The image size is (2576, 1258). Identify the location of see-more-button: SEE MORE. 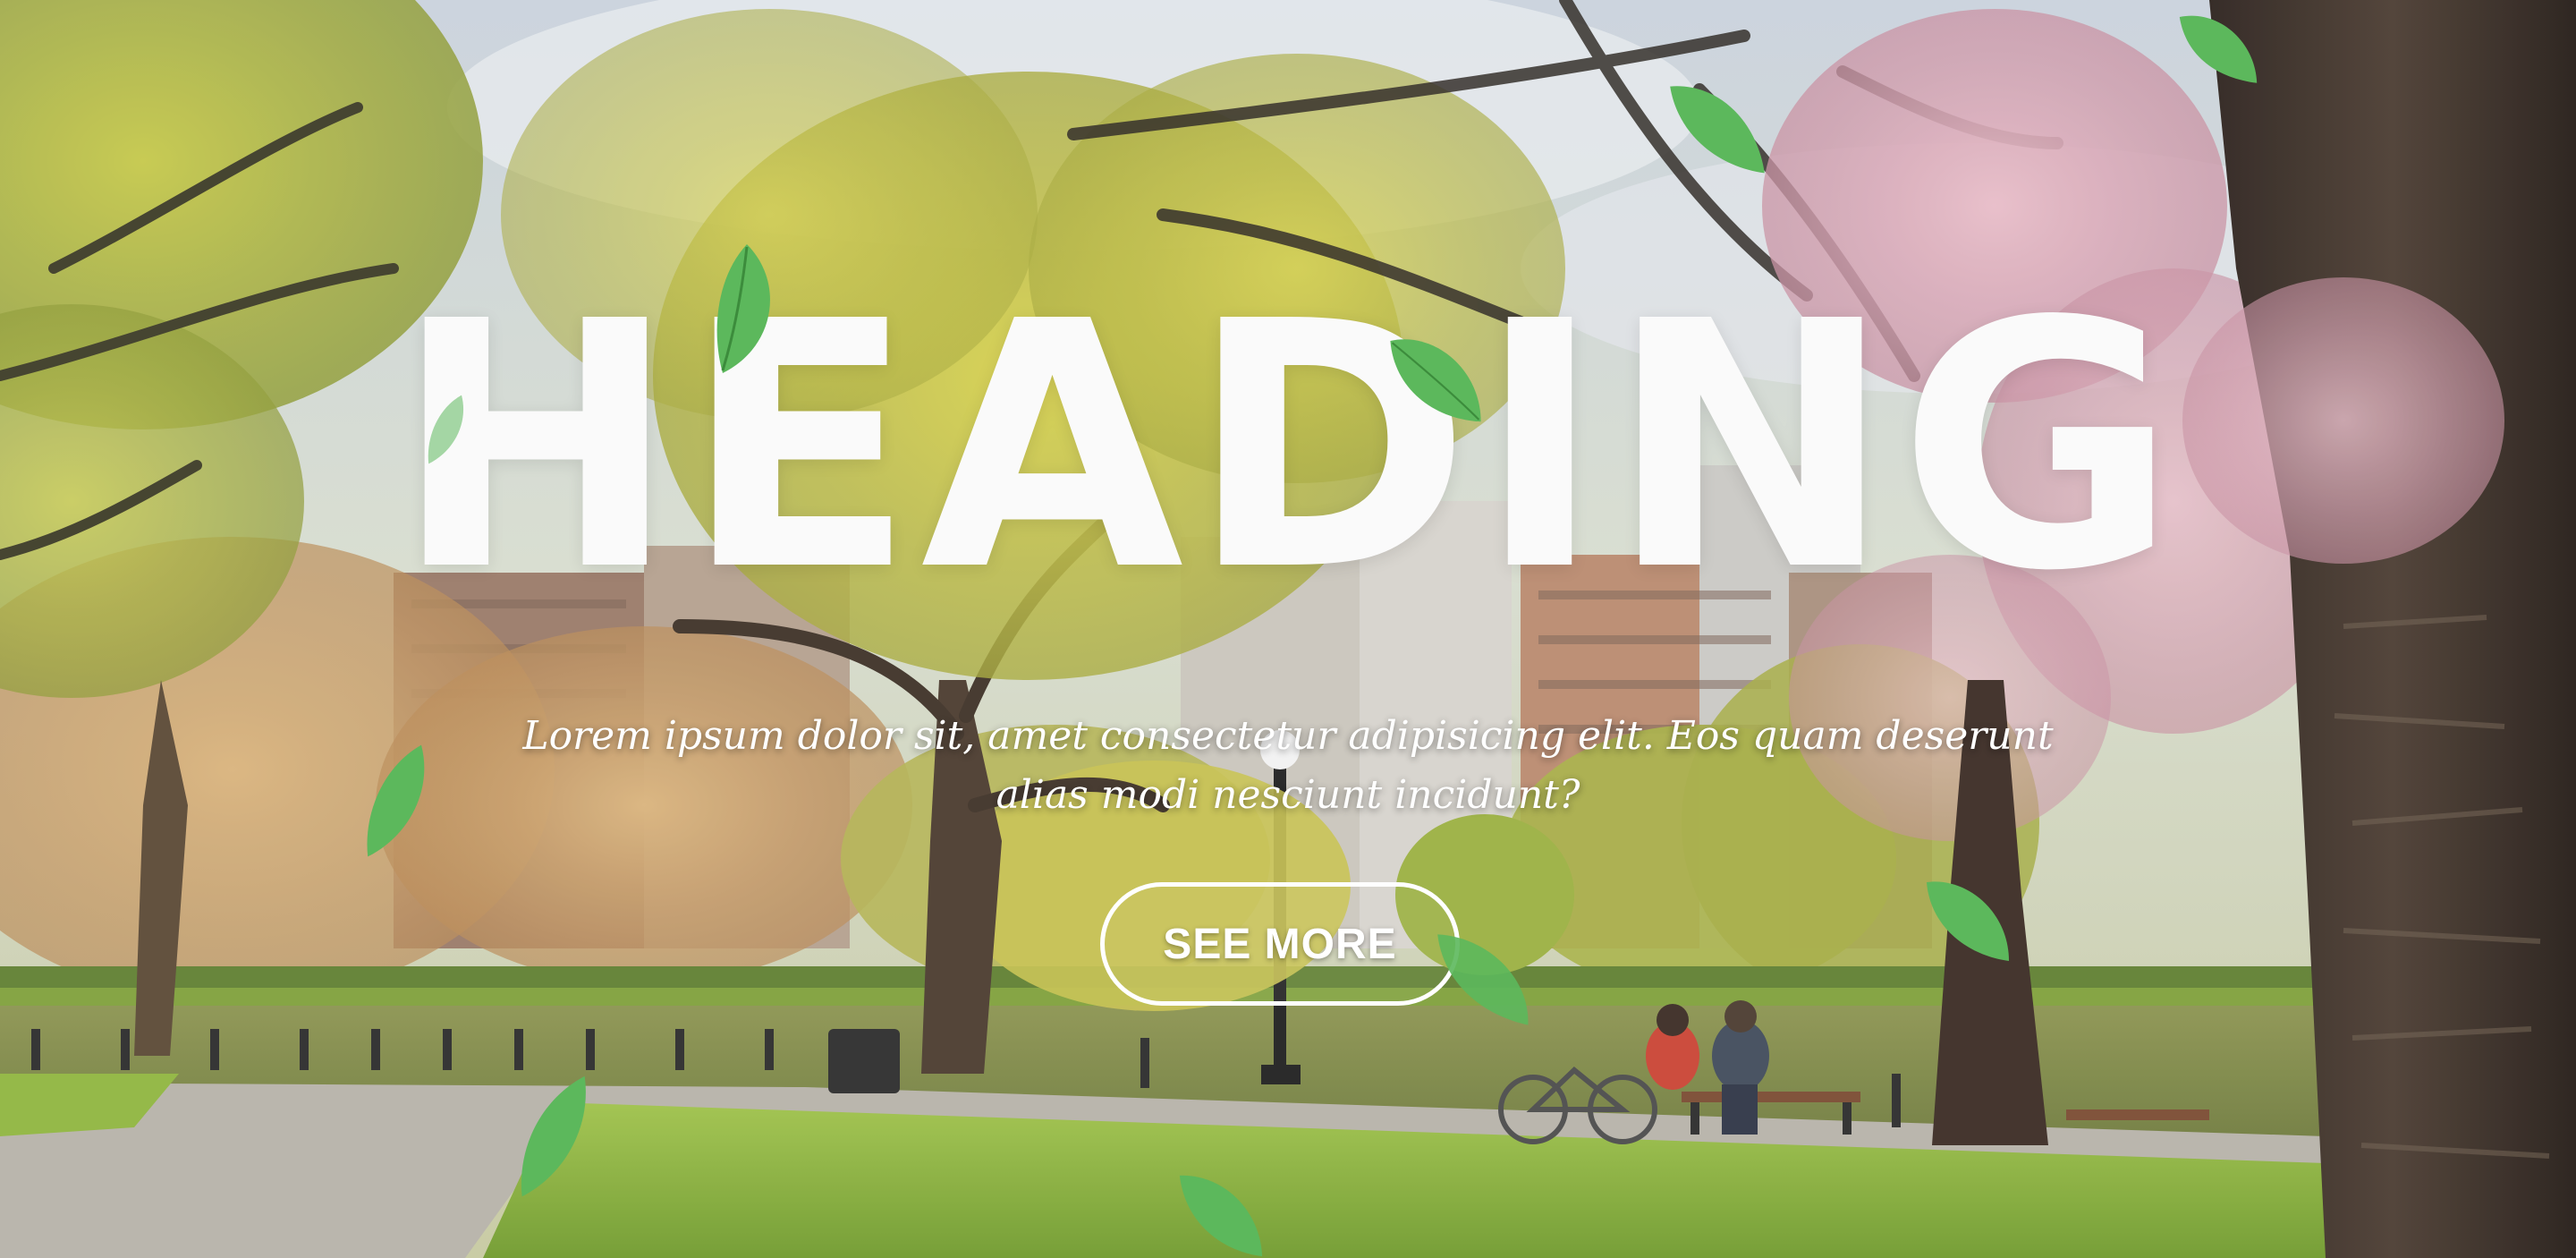
(1280, 944).